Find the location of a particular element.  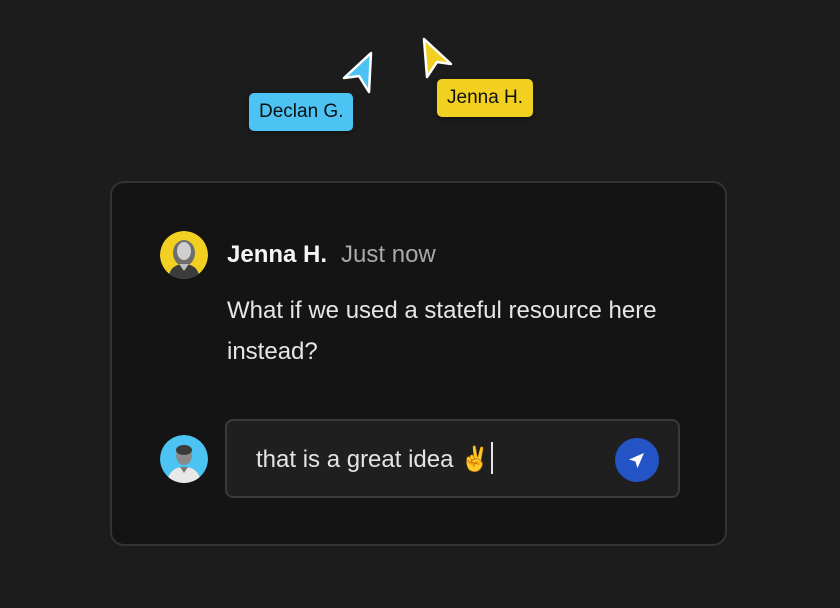

send-arrow-icon is located at coordinates (636, 460).